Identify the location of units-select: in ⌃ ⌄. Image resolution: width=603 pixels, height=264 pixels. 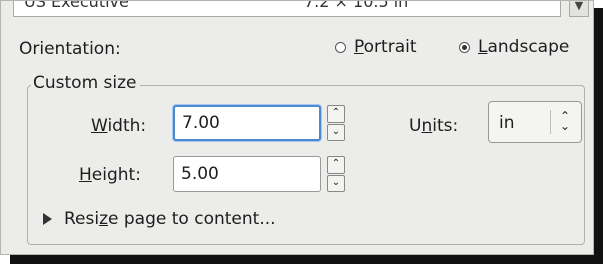
(535, 122).